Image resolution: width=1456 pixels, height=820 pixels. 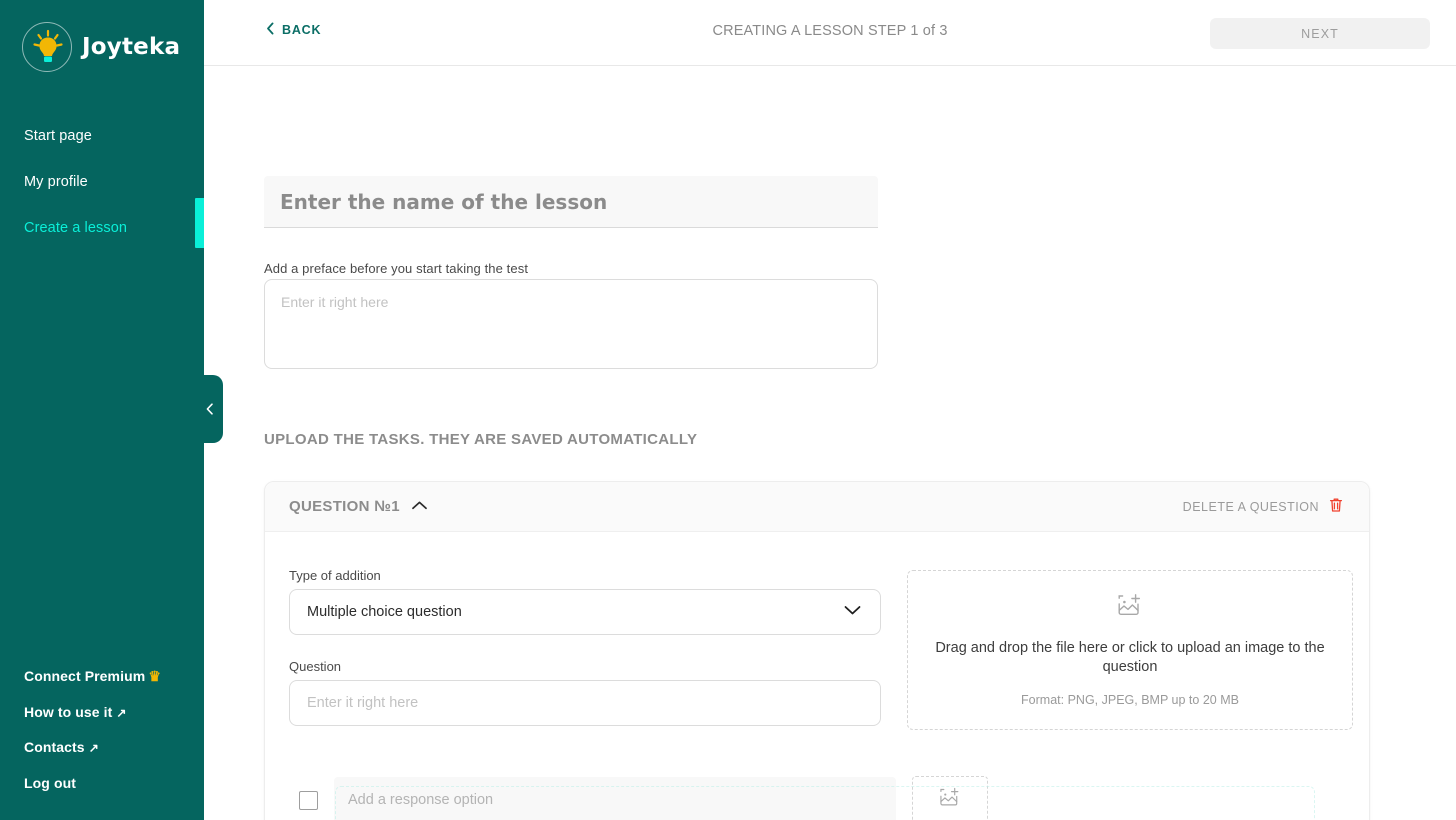 What do you see at coordinates (308, 800) in the screenshot?
I see `answer-option-checkbox` at bounding box center [308, 800].